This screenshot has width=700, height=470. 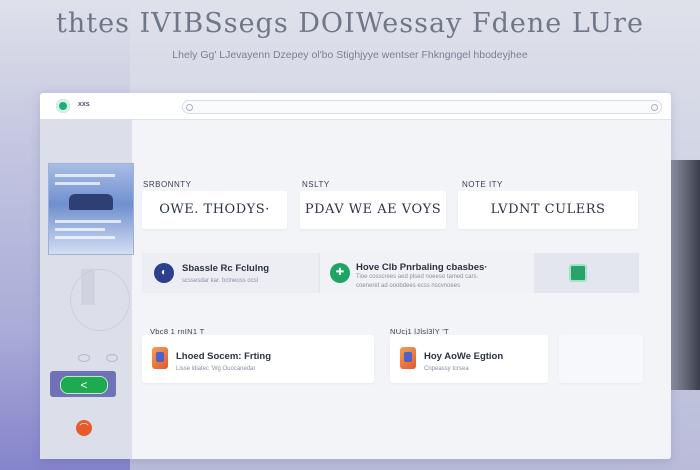 I want to click on stat-value: PDAV WE AE VOYS, so click(x=373, y=209).